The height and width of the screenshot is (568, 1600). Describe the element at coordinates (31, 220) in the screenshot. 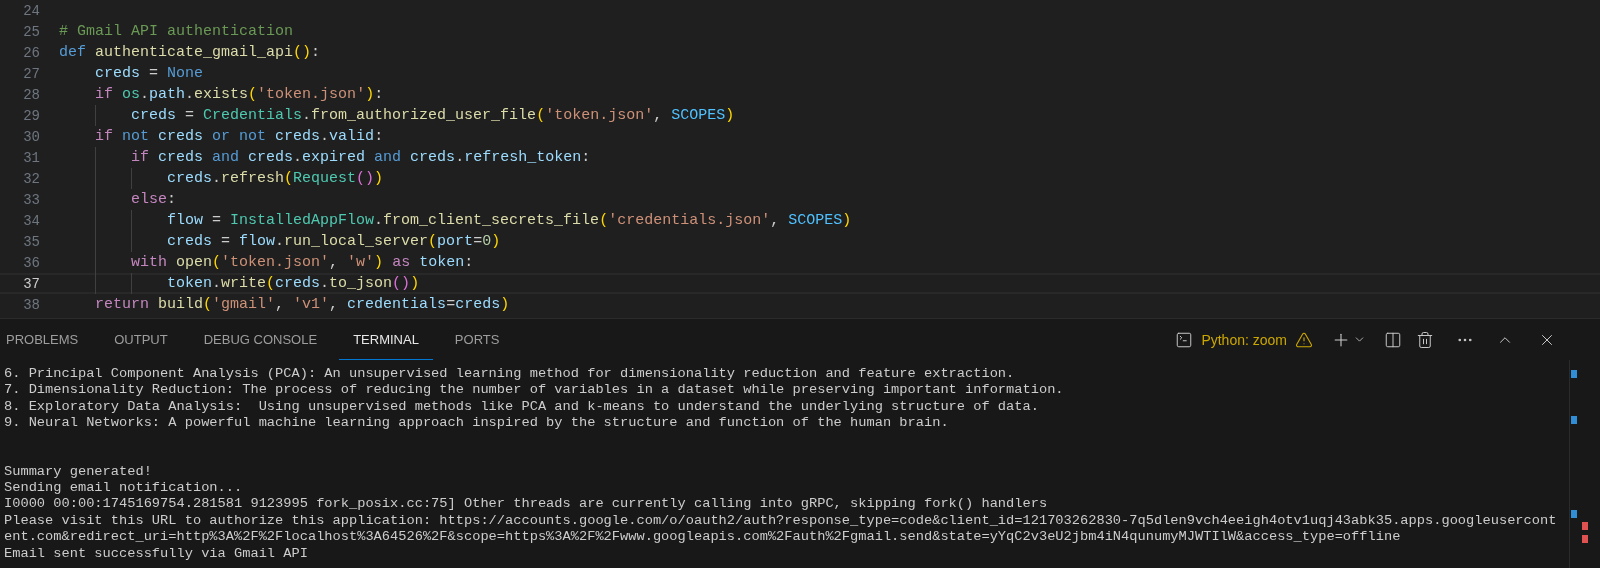

I see `line-number: 34` at that location.